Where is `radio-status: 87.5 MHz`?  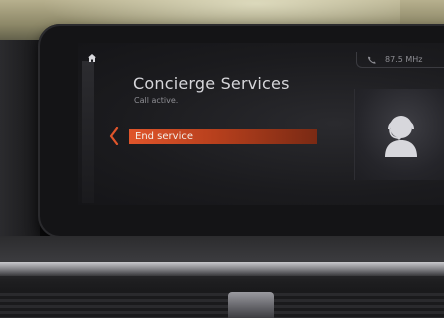 radio-status: 87.5 MHz is located at coordinates (400, 60).